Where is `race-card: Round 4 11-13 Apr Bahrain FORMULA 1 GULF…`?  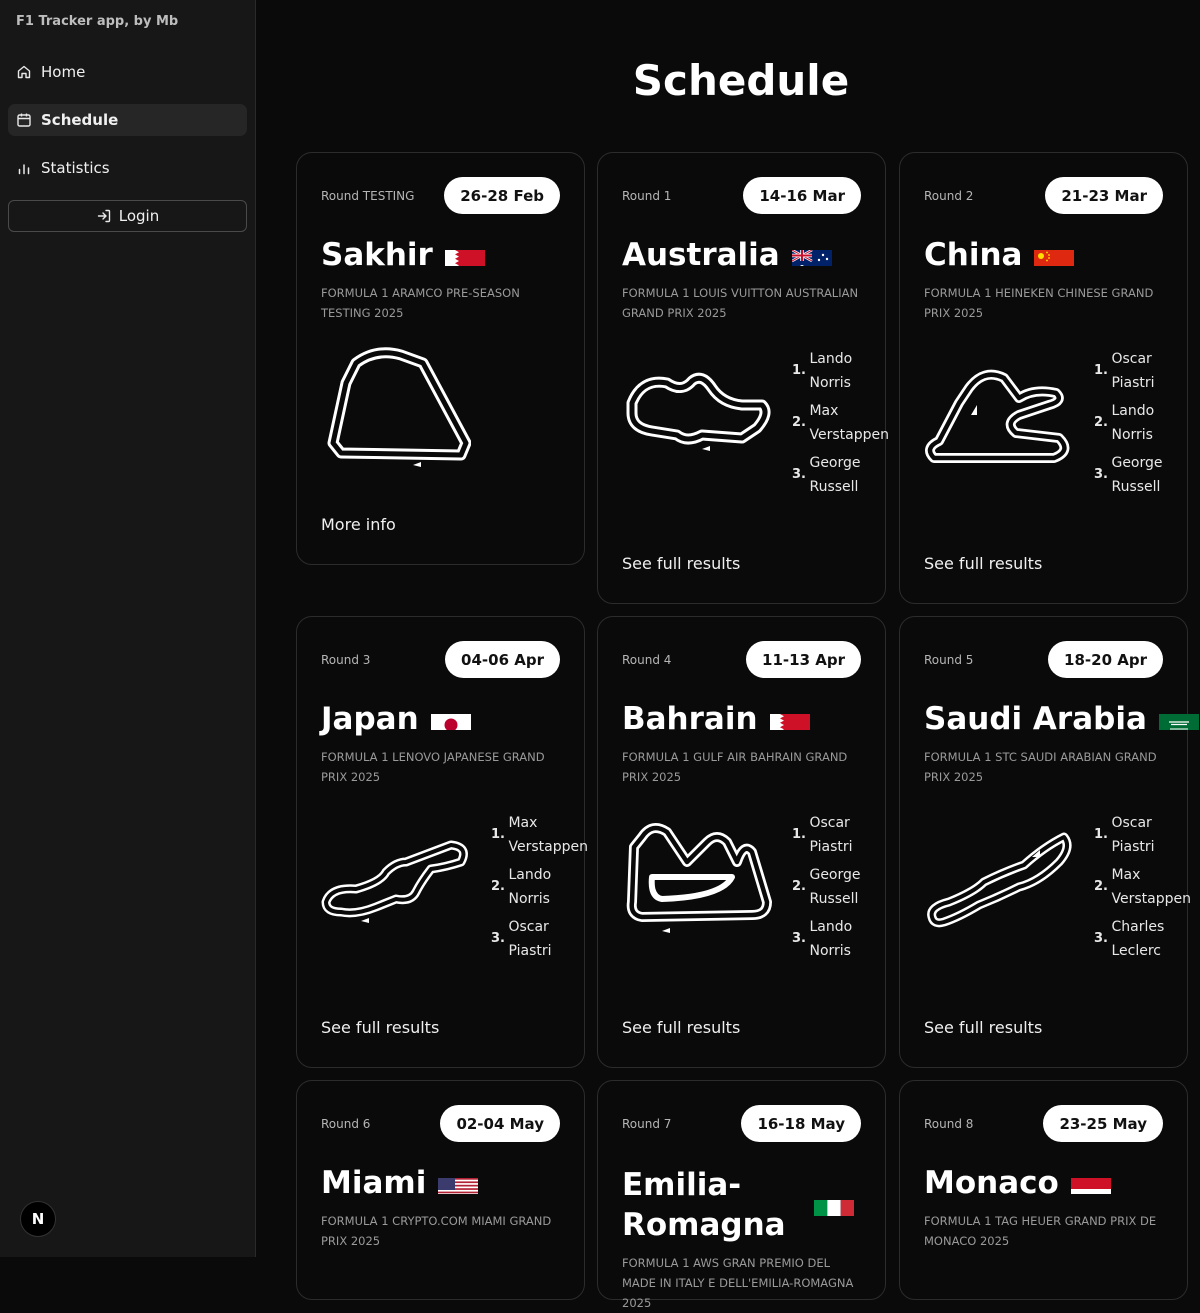
race-card: Round 4 11-13 Apr Bahrain FORMULA 1 GULF… is located at coordinates (741, 842).